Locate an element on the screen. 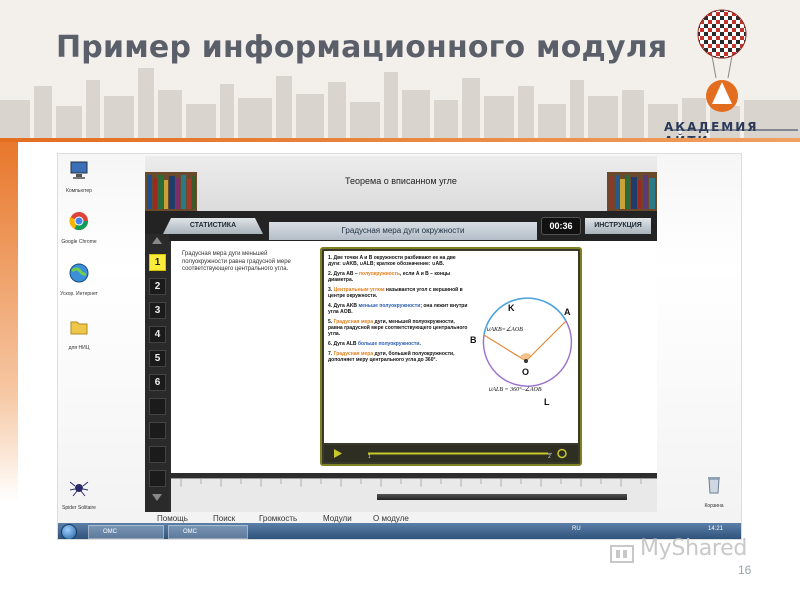 Image resolution: width=800 pixels, height=600 pixels. desktop-icon-label: Компьютер is located at coordinates (79, 191).